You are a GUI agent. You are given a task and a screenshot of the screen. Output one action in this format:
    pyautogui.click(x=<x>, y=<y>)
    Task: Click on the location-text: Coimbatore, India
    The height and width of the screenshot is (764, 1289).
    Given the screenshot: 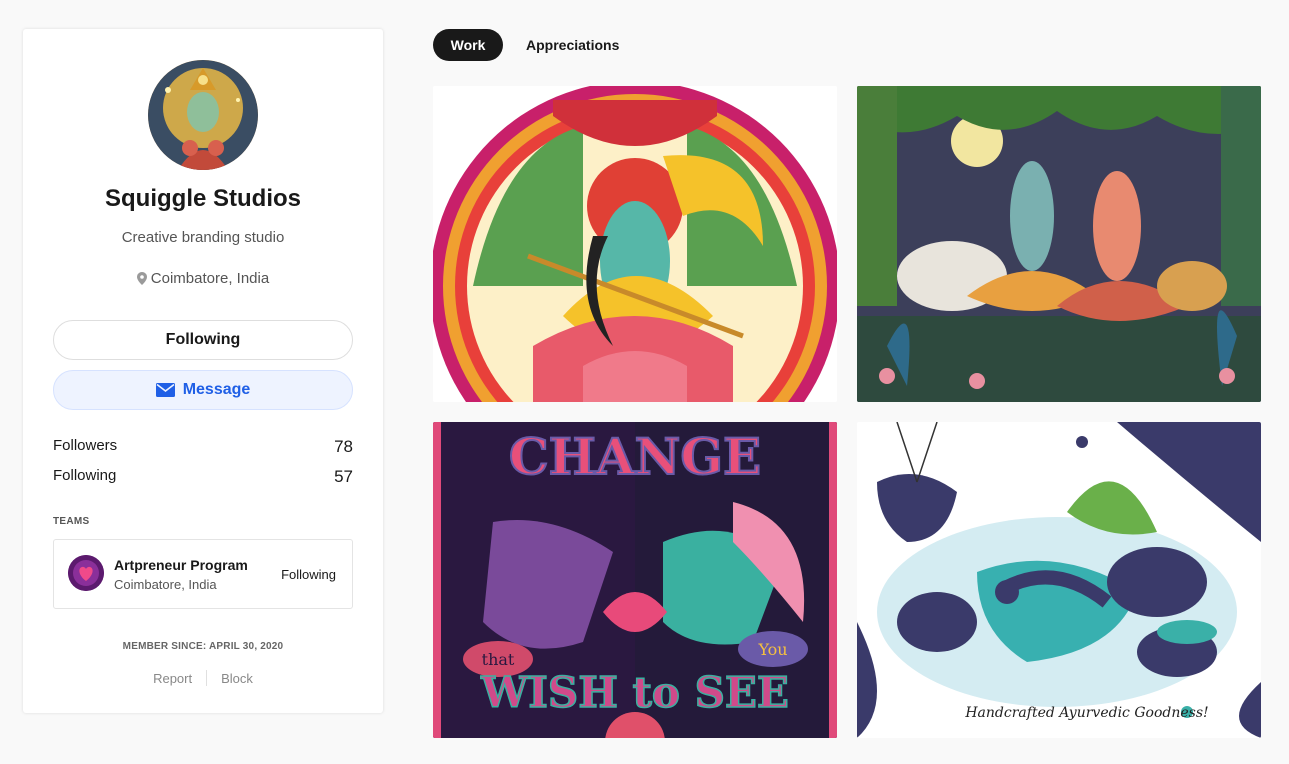 What is the action you would take?
    pyautogui.click(x=210, y=278)
    